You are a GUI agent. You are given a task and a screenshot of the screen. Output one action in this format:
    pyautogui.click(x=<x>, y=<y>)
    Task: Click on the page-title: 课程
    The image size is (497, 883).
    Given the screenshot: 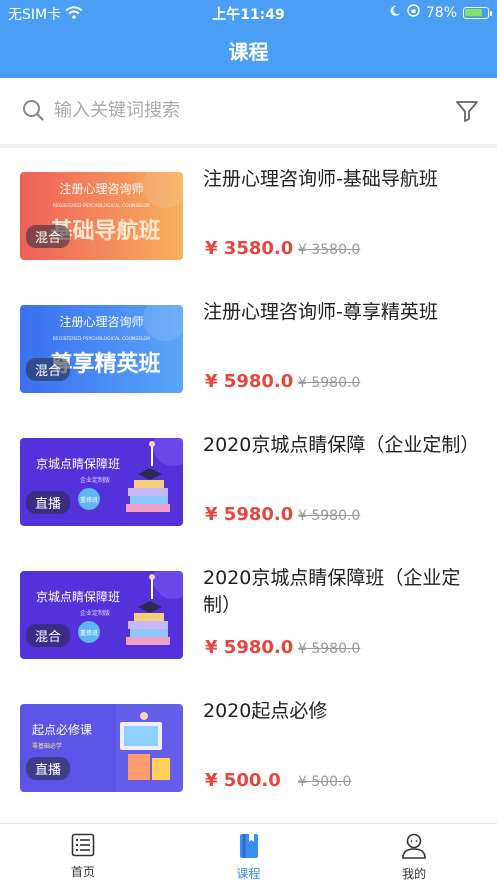 What is the action you would take?
    pyautogui.click(x=248, y=52)
    